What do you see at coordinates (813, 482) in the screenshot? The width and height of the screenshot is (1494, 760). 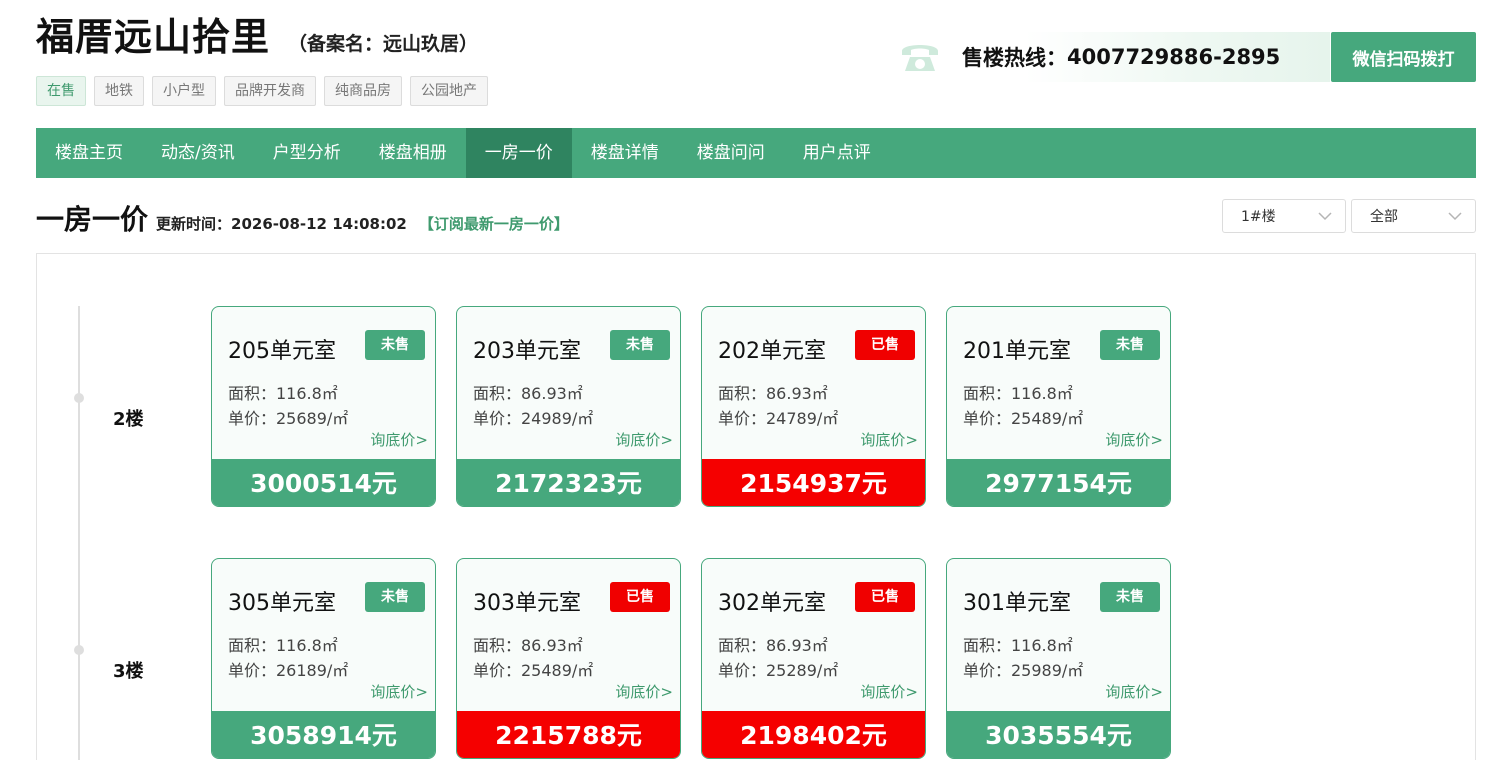 I see `unit-total-price: 2154937元` at bounding box center [813, 482].